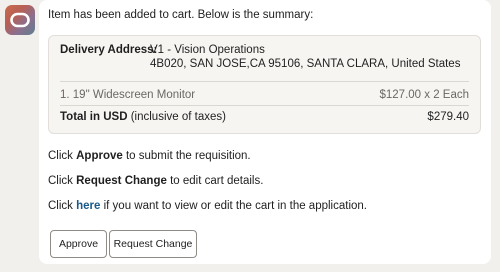  Describe the element at coordinates (178, 117) in the screenshot. I see `total-note: (inclusive of taxes)` at that location.